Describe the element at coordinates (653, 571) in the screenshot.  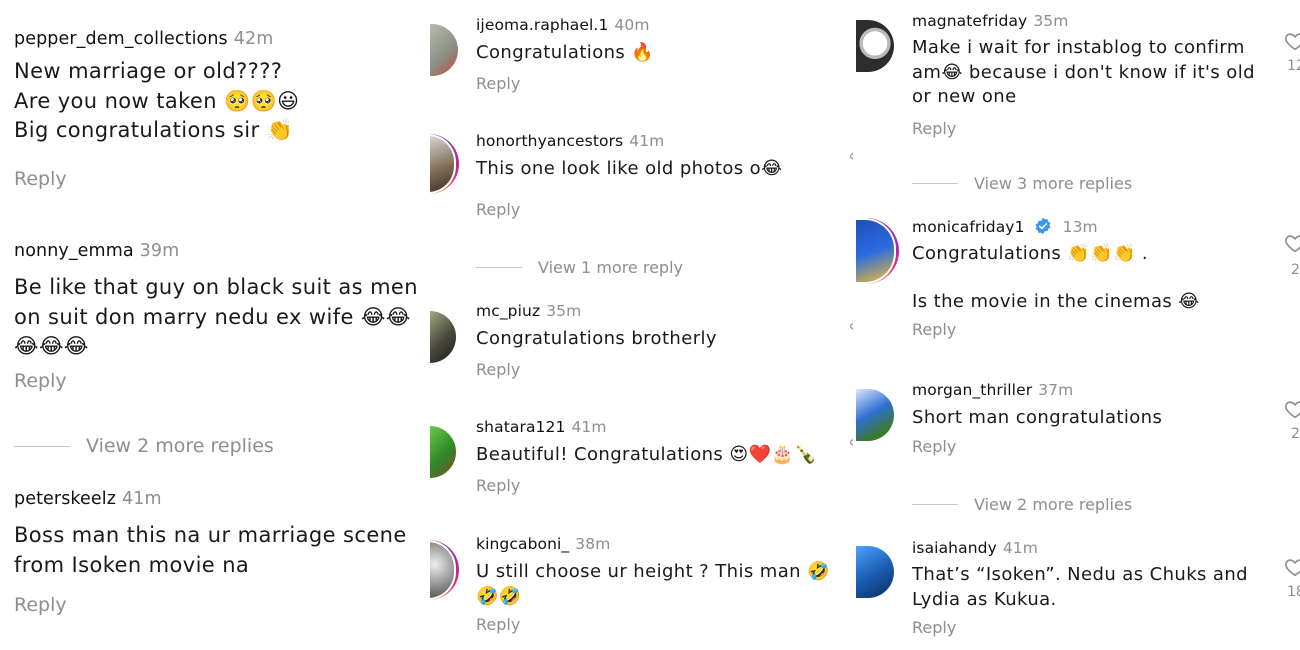
I see `comment-line: U still choose ur height ? This man 🤣` at that location.